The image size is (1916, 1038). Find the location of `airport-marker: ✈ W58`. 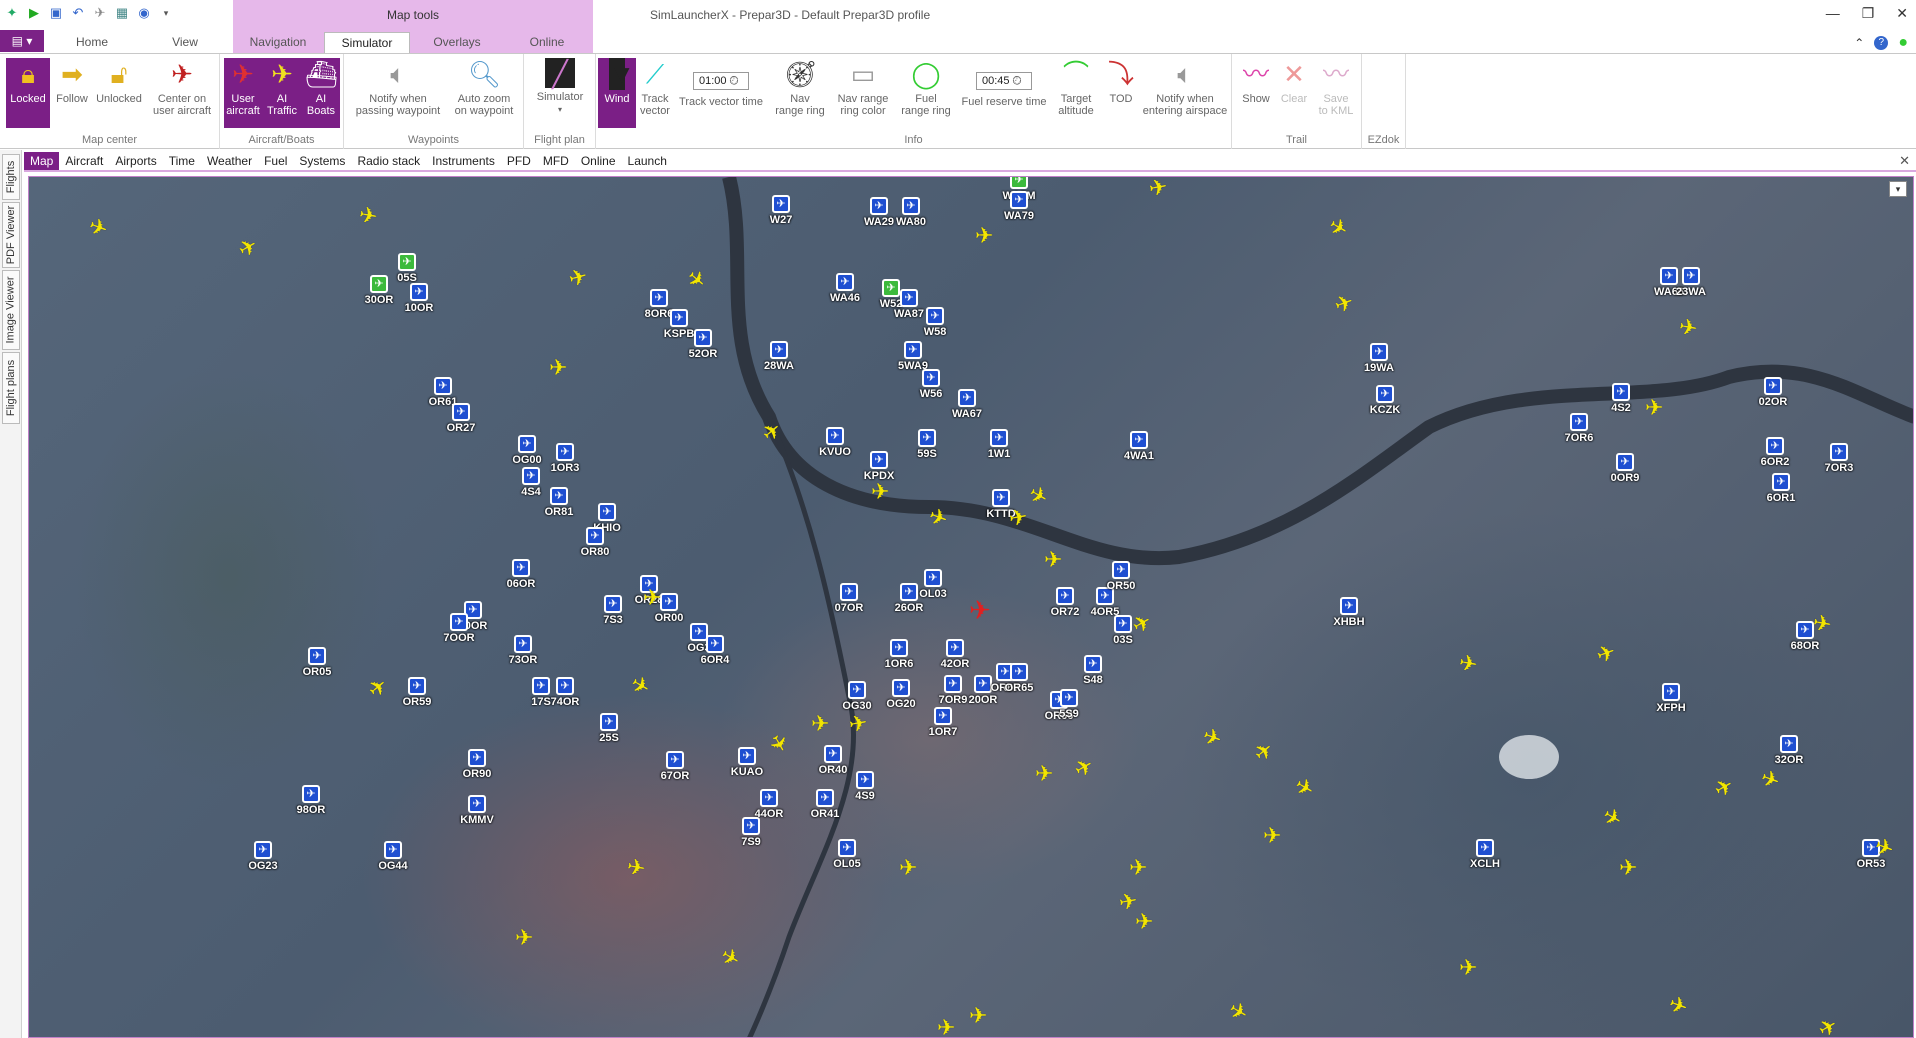

airport-marker: ✈ W58 is located at coordinates (935, 322).